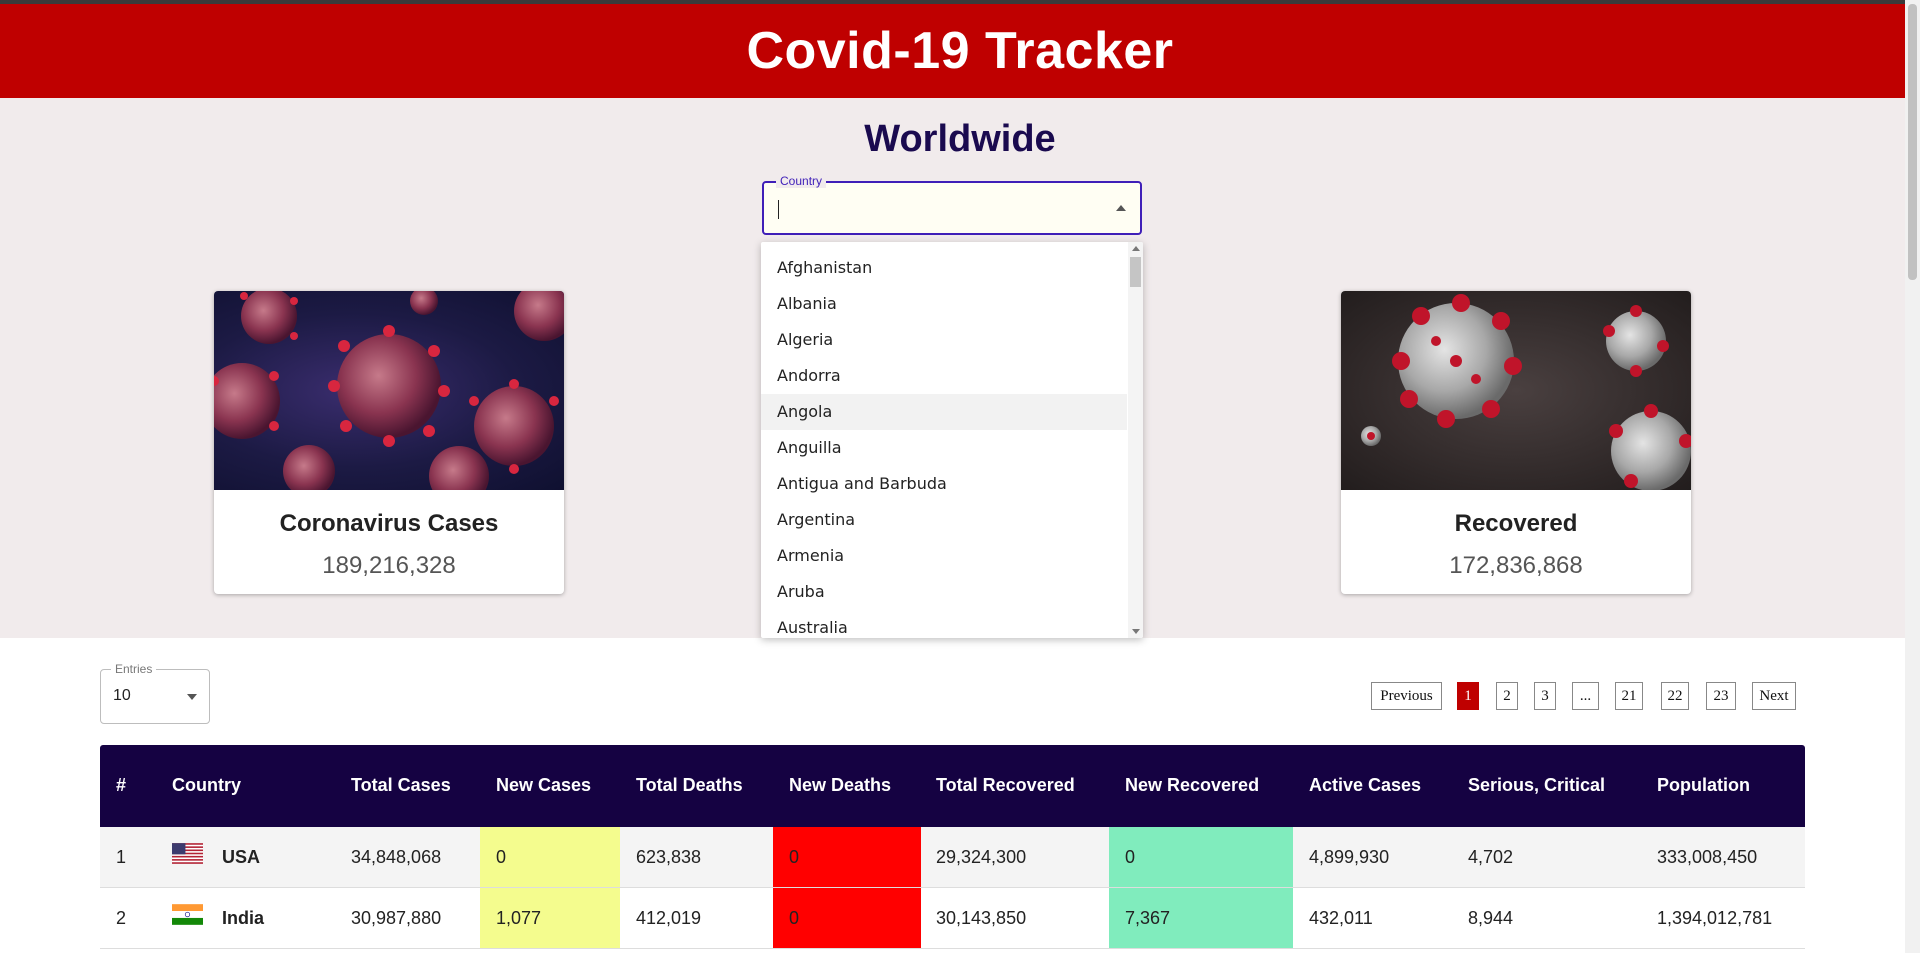 This screenshot has width=1920, height=953. What do you see at coordinates (389, 523) in the screenshot?
I see `cases-card-title: Coronavirus Cases` at bounding box center [389, 523].